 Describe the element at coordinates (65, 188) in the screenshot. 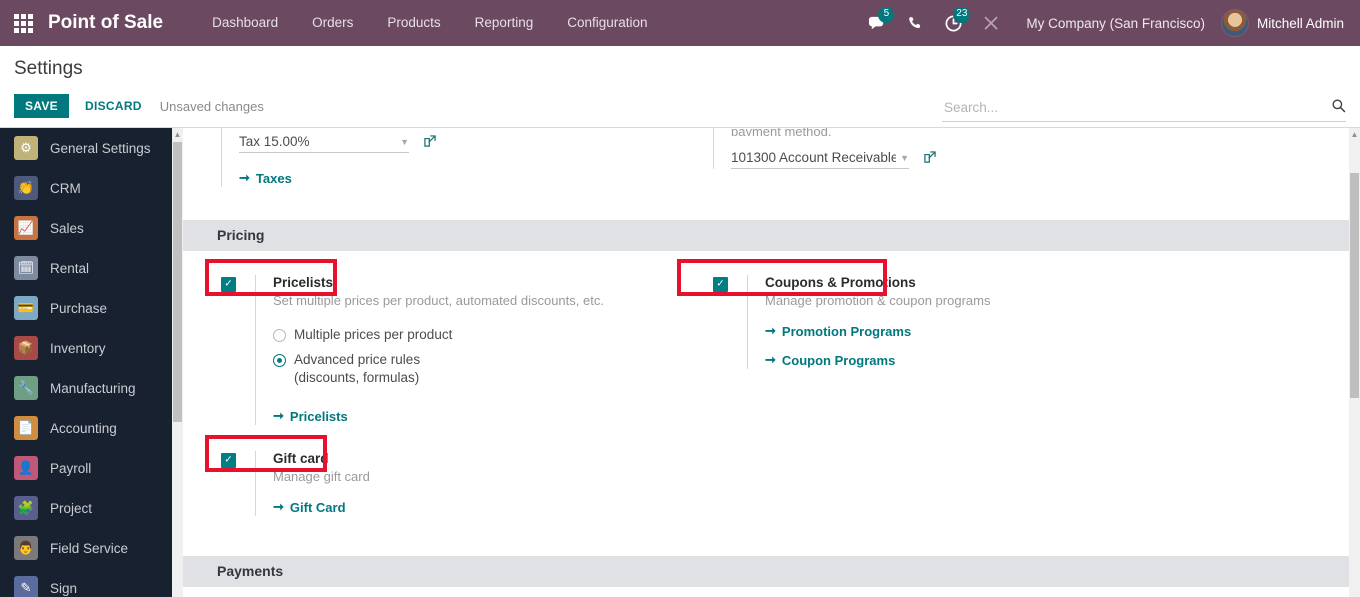

I see `sidebar-label-crm: CRM` at that location.